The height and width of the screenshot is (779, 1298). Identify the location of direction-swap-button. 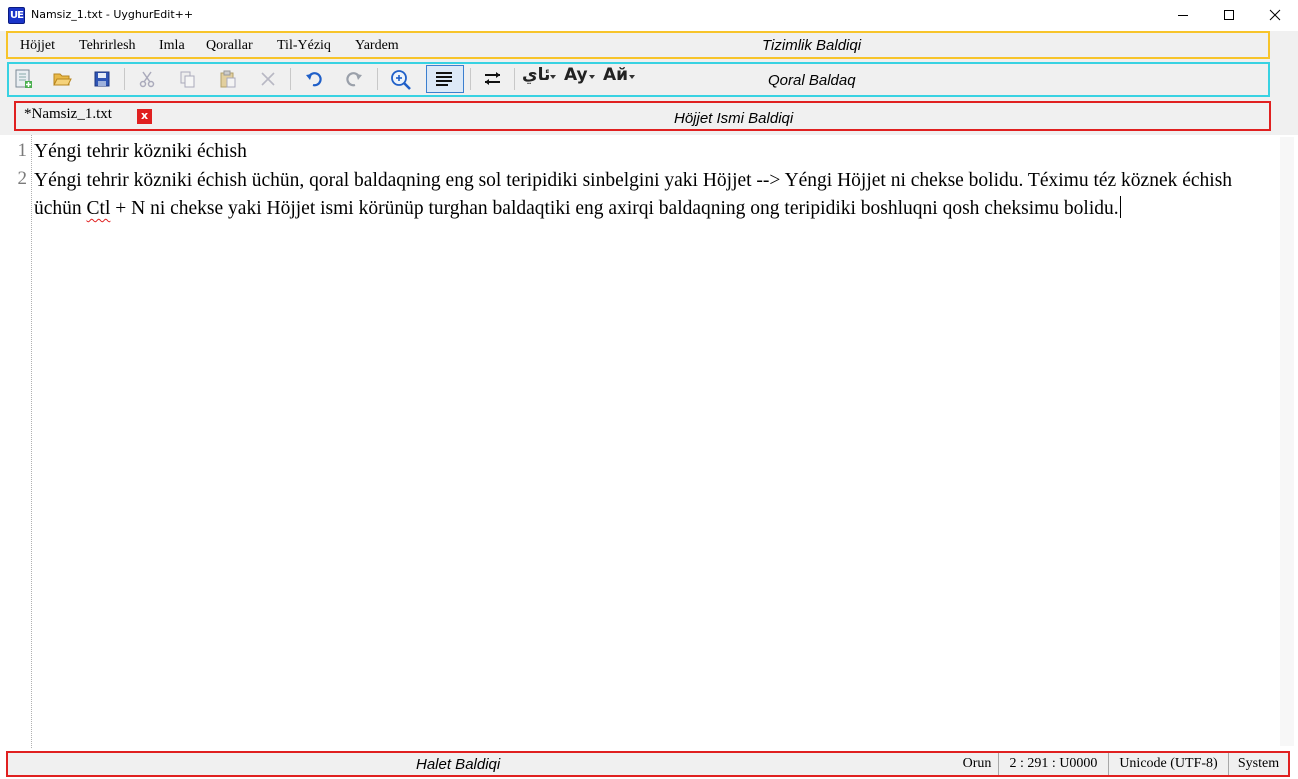
(492, 79).